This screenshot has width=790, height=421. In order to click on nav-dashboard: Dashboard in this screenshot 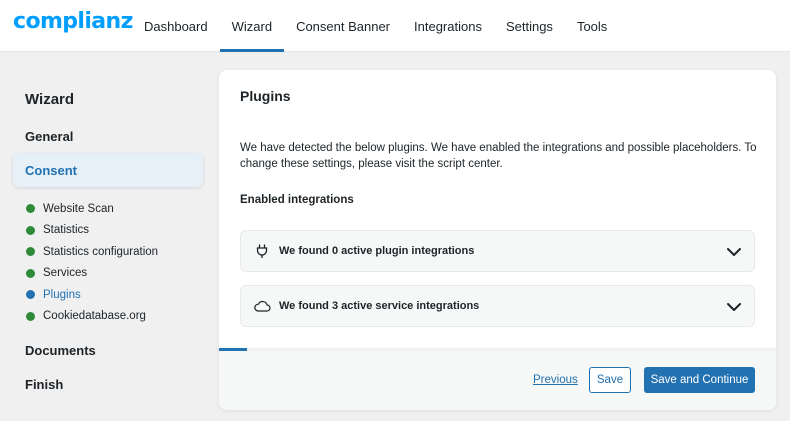, I will do `click(176, 26)`.